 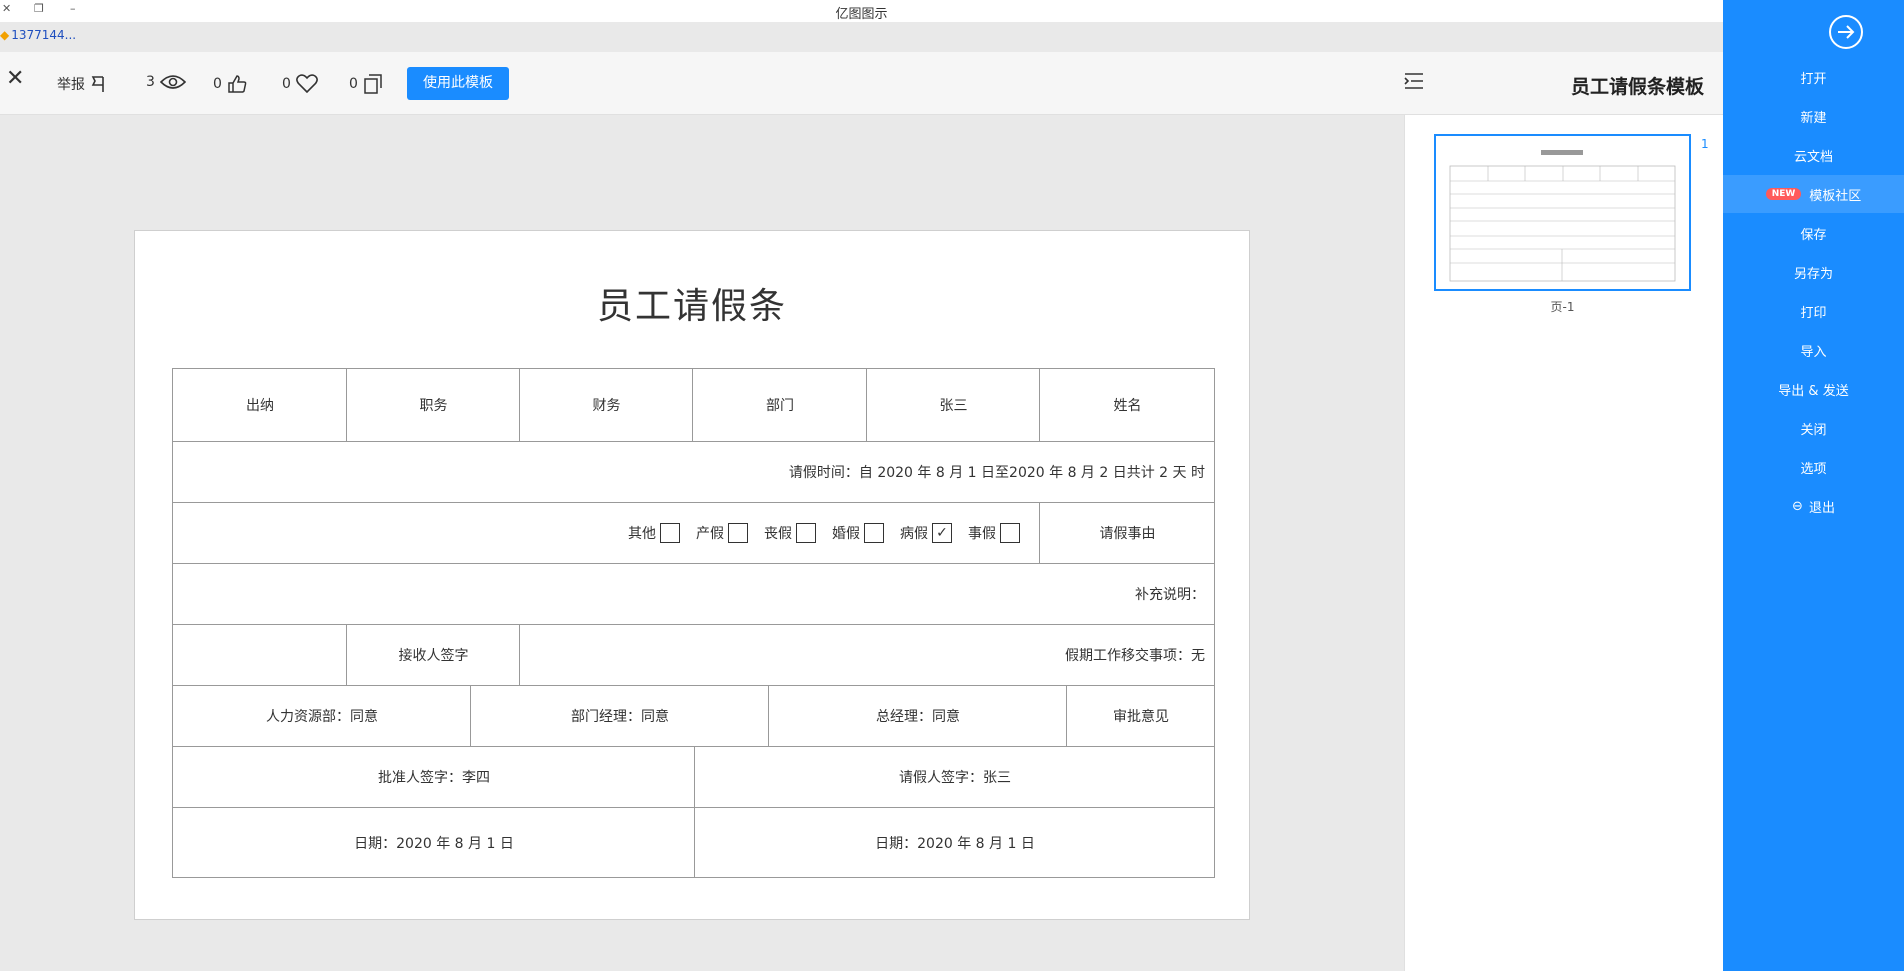 I want to click on copies-value: 0, so click(x=353, y=84).